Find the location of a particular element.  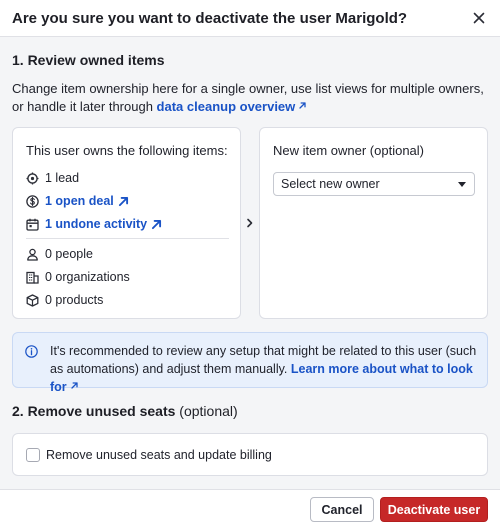

remove-seats-checkbox is located at coordinates (33, 455).